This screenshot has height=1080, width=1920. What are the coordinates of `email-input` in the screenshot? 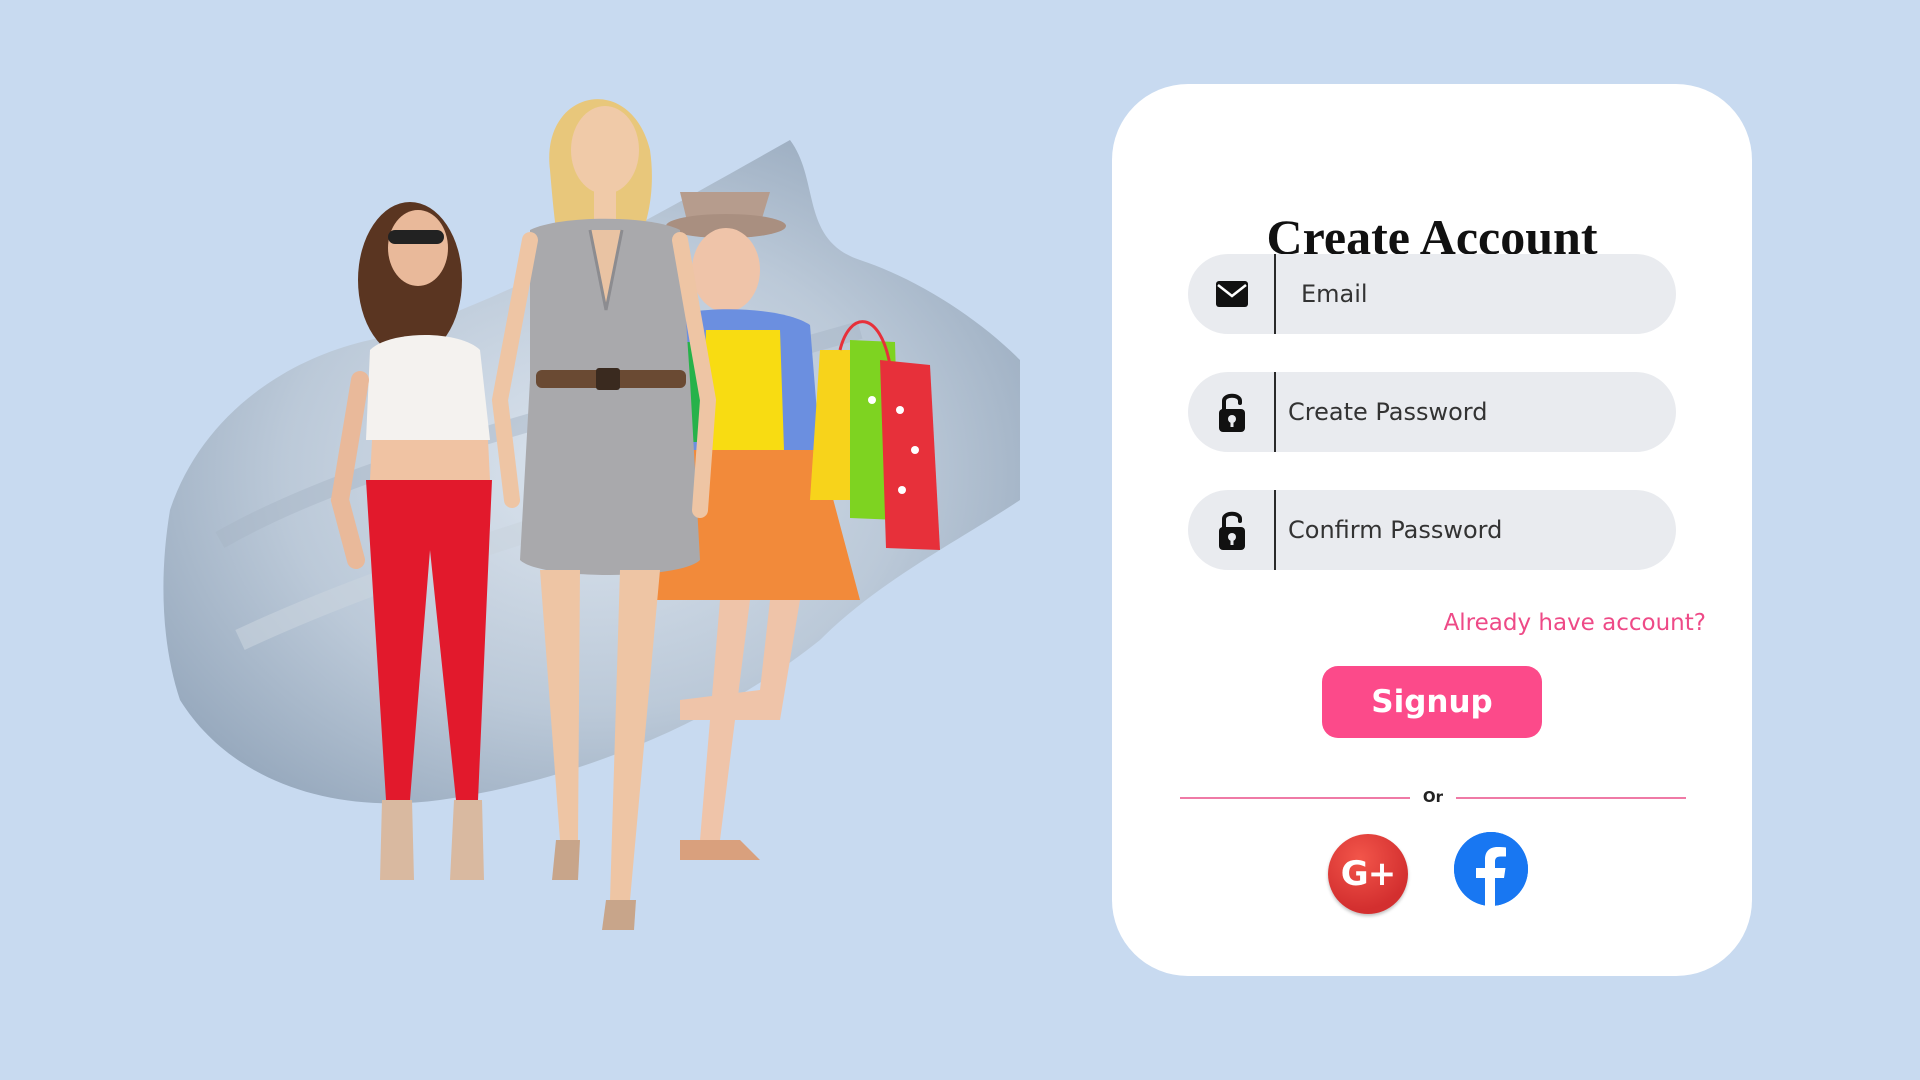 It's located at (1486, 294).